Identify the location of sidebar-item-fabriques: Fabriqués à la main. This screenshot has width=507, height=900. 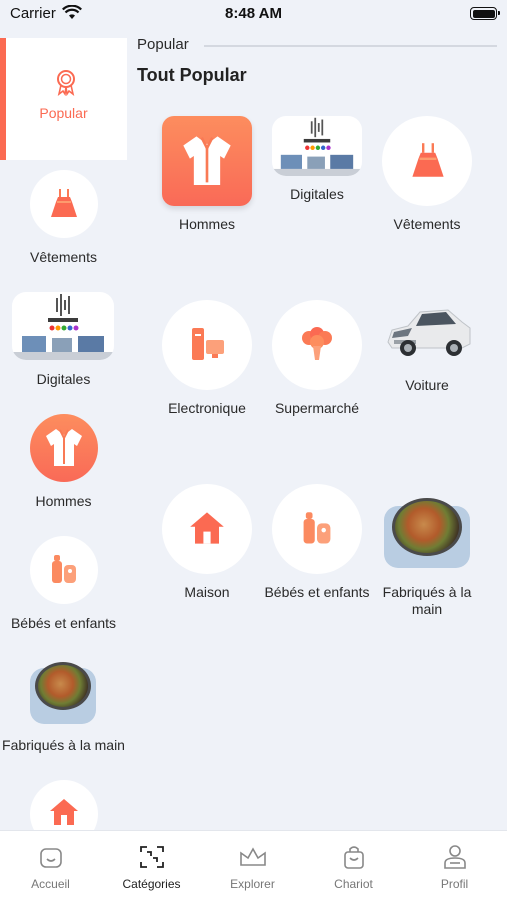
(63, 719).